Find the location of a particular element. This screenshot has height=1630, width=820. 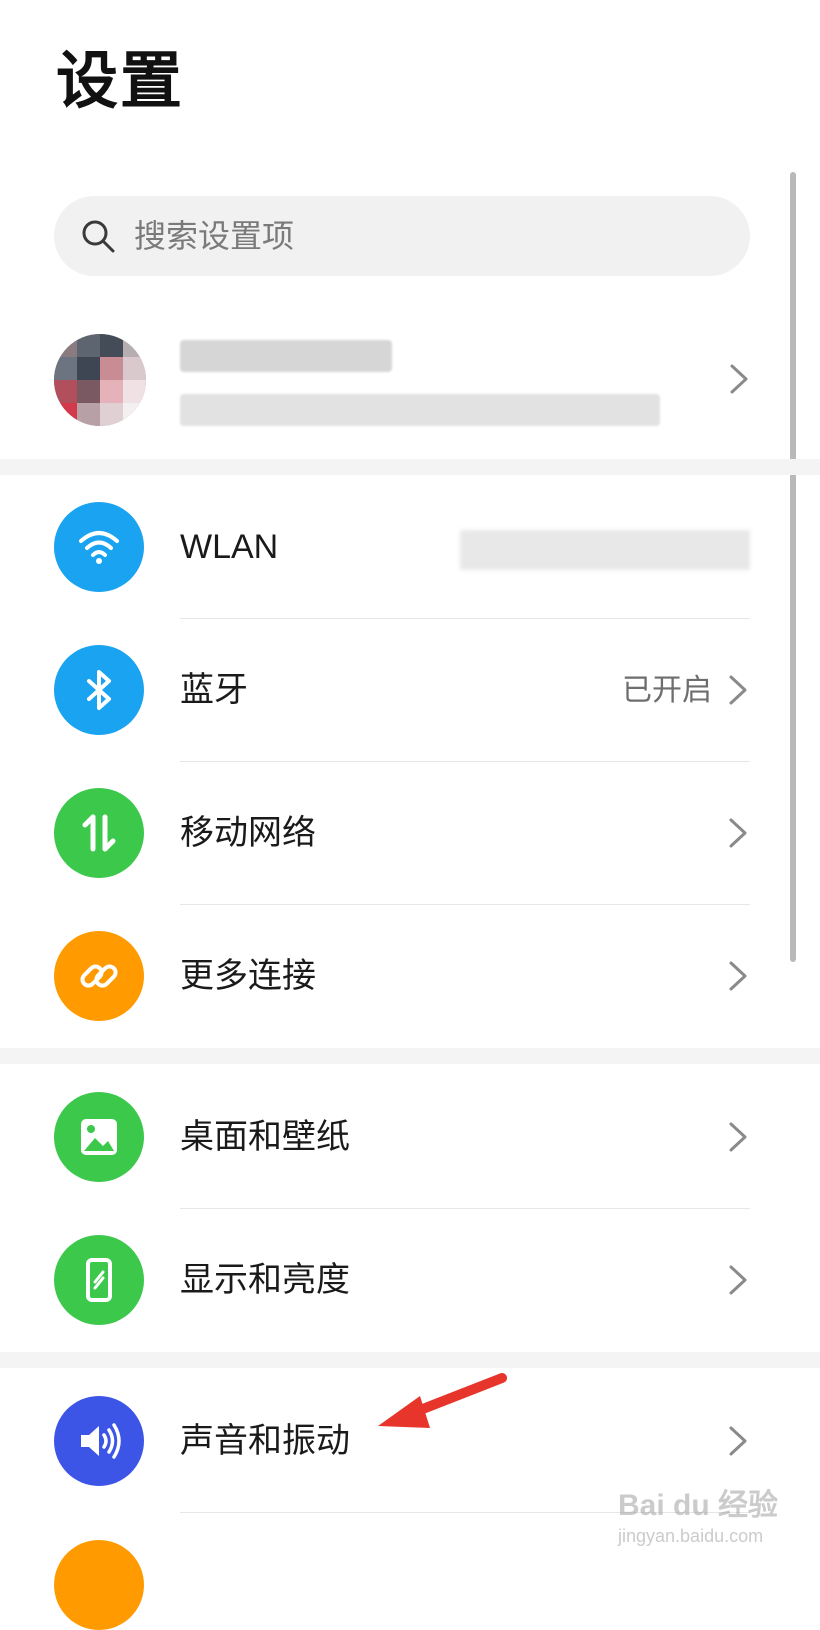

settings-item-label: 显示和亮度 is located at coordinates (265, 1280).